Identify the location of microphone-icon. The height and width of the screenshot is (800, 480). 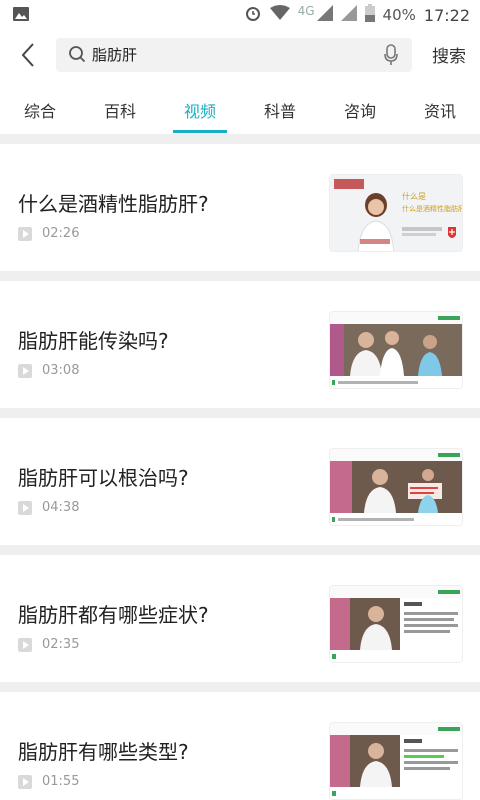
(391, 57).